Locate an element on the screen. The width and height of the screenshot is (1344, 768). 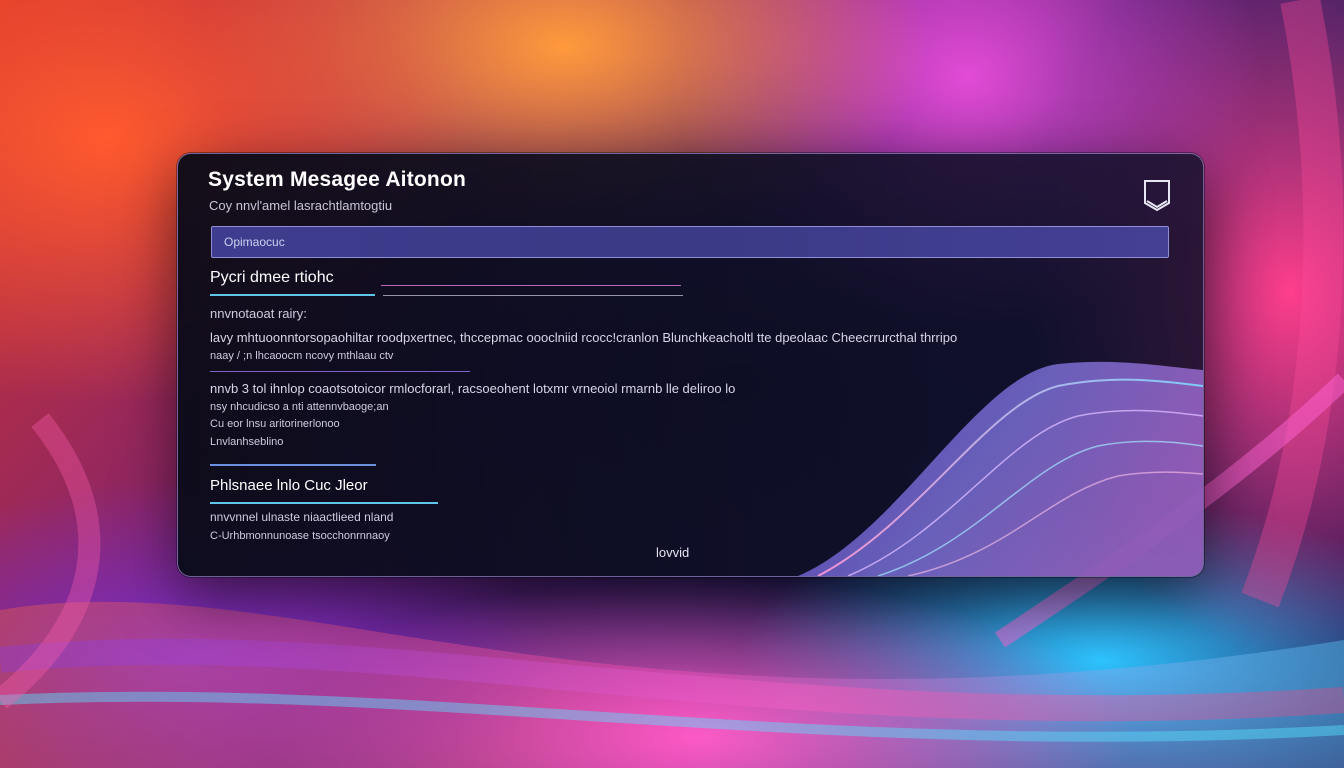
section-separator is located at coordinates (293, 465).